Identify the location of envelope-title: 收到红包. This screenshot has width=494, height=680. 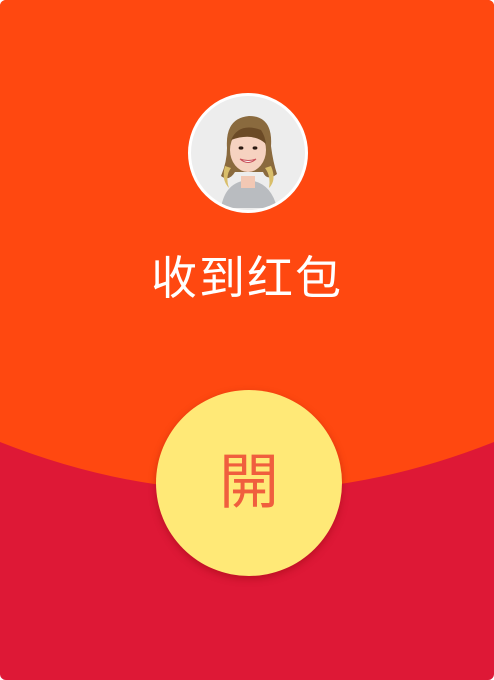
(247, 278).